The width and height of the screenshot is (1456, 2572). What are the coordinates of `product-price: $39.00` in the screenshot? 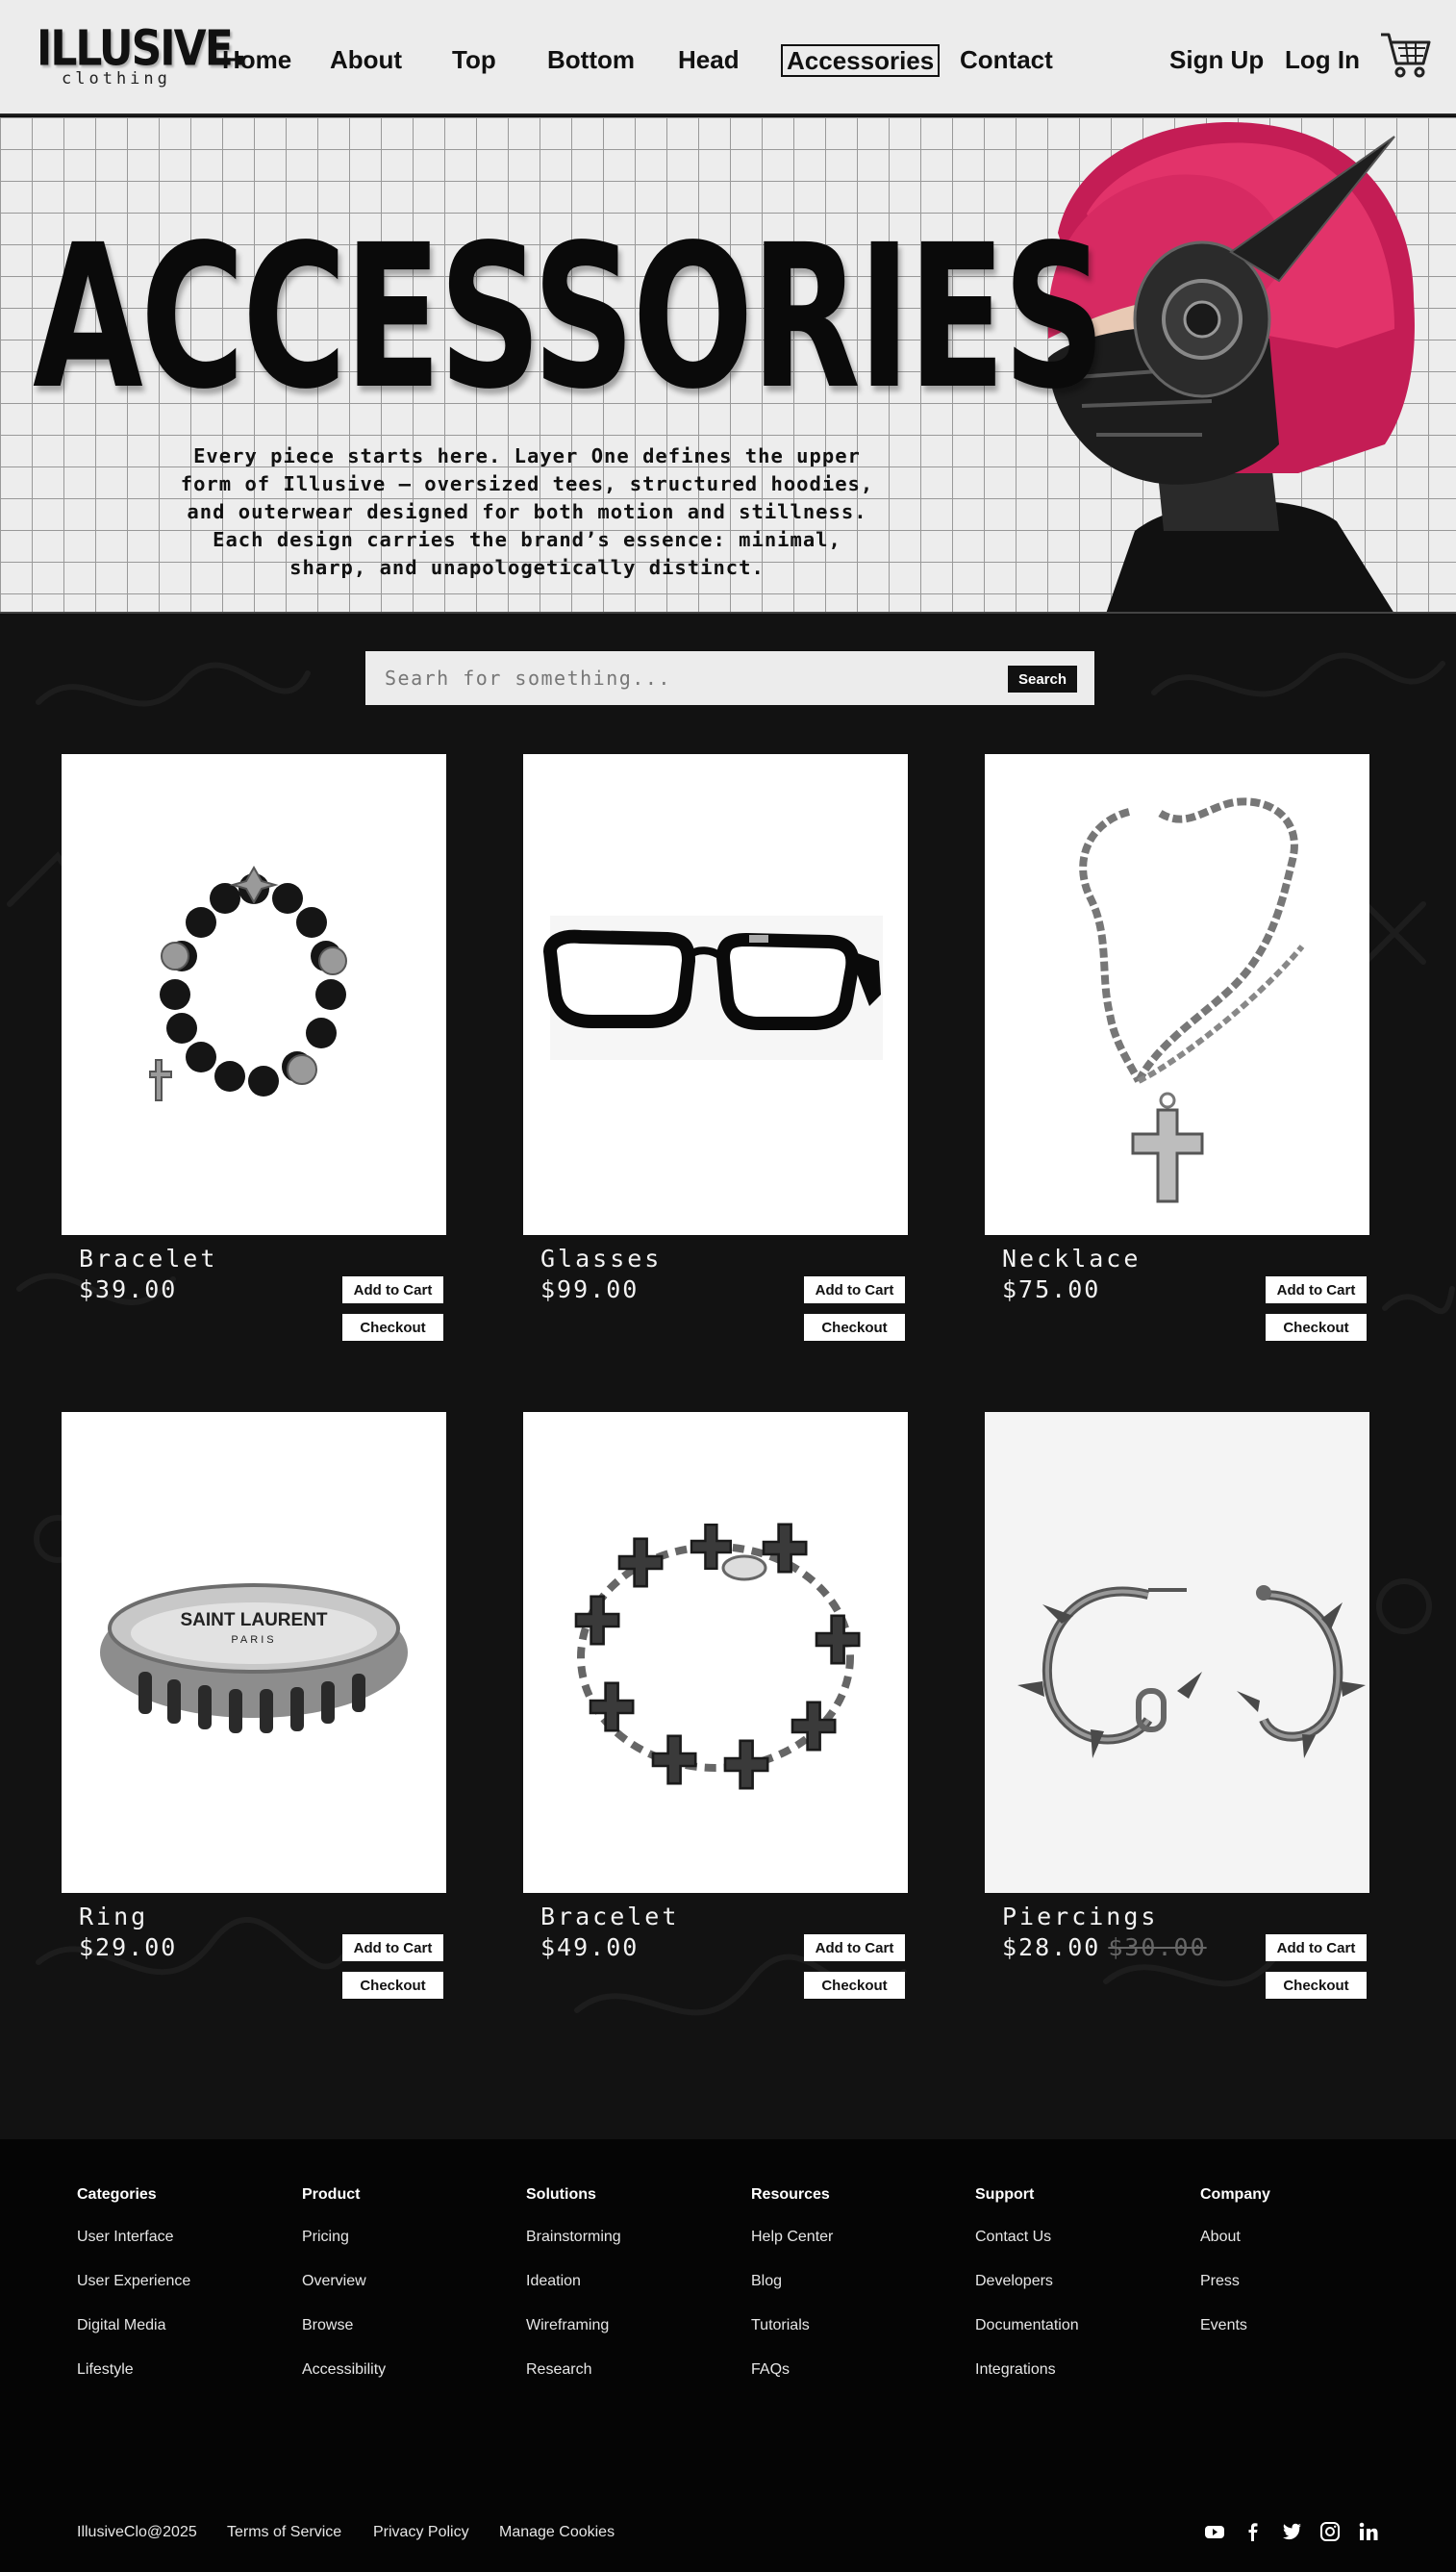 It's located at (128, 1289).